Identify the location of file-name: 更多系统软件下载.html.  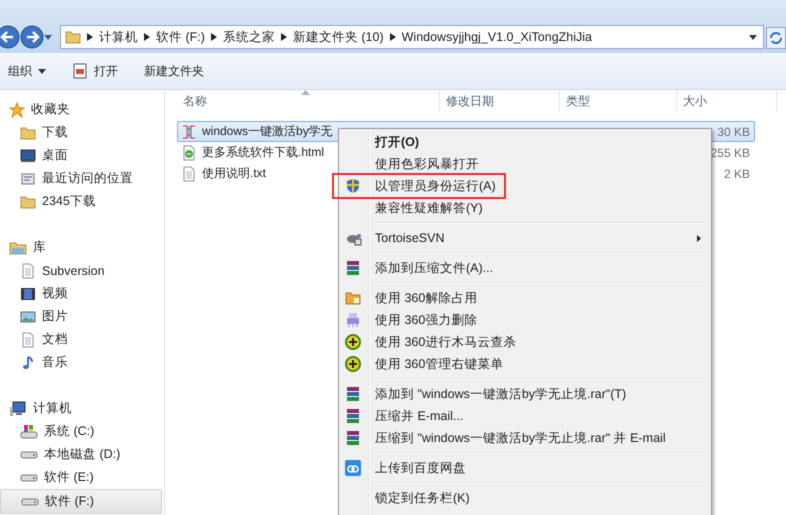
(263, 152).